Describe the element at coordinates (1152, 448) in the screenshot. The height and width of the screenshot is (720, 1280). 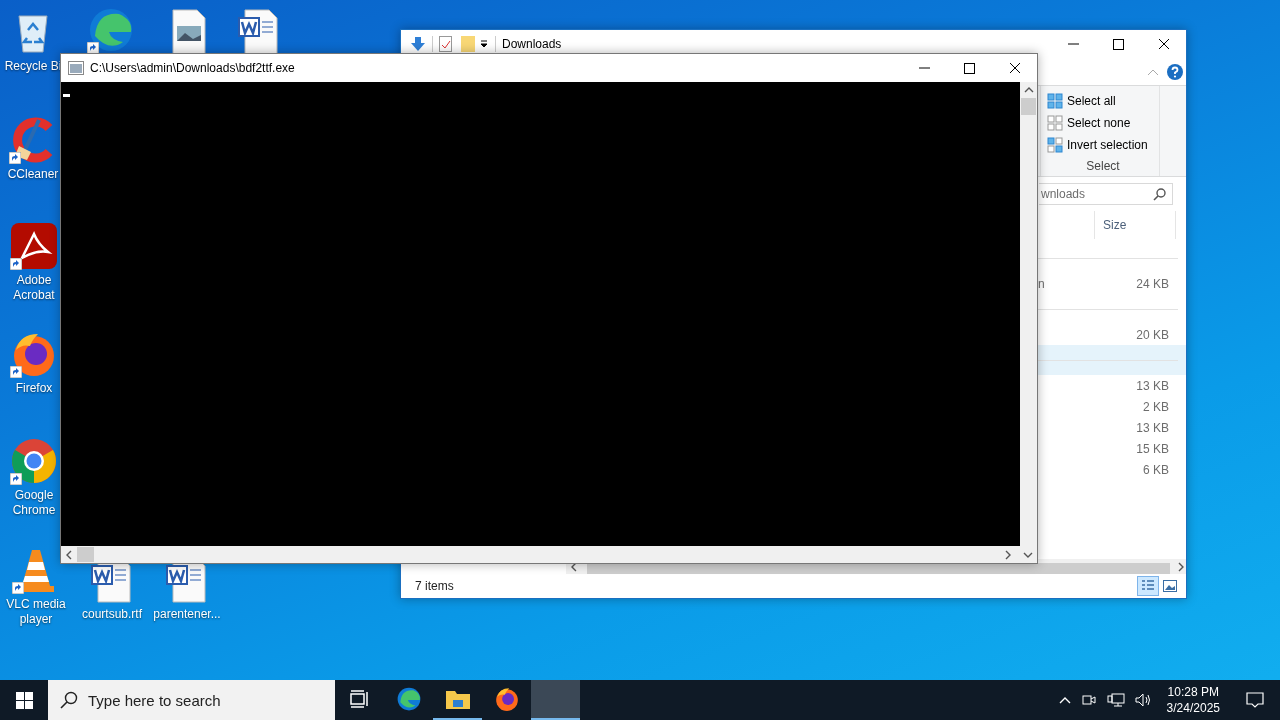
I see `file-size: 15 KB` at that location.